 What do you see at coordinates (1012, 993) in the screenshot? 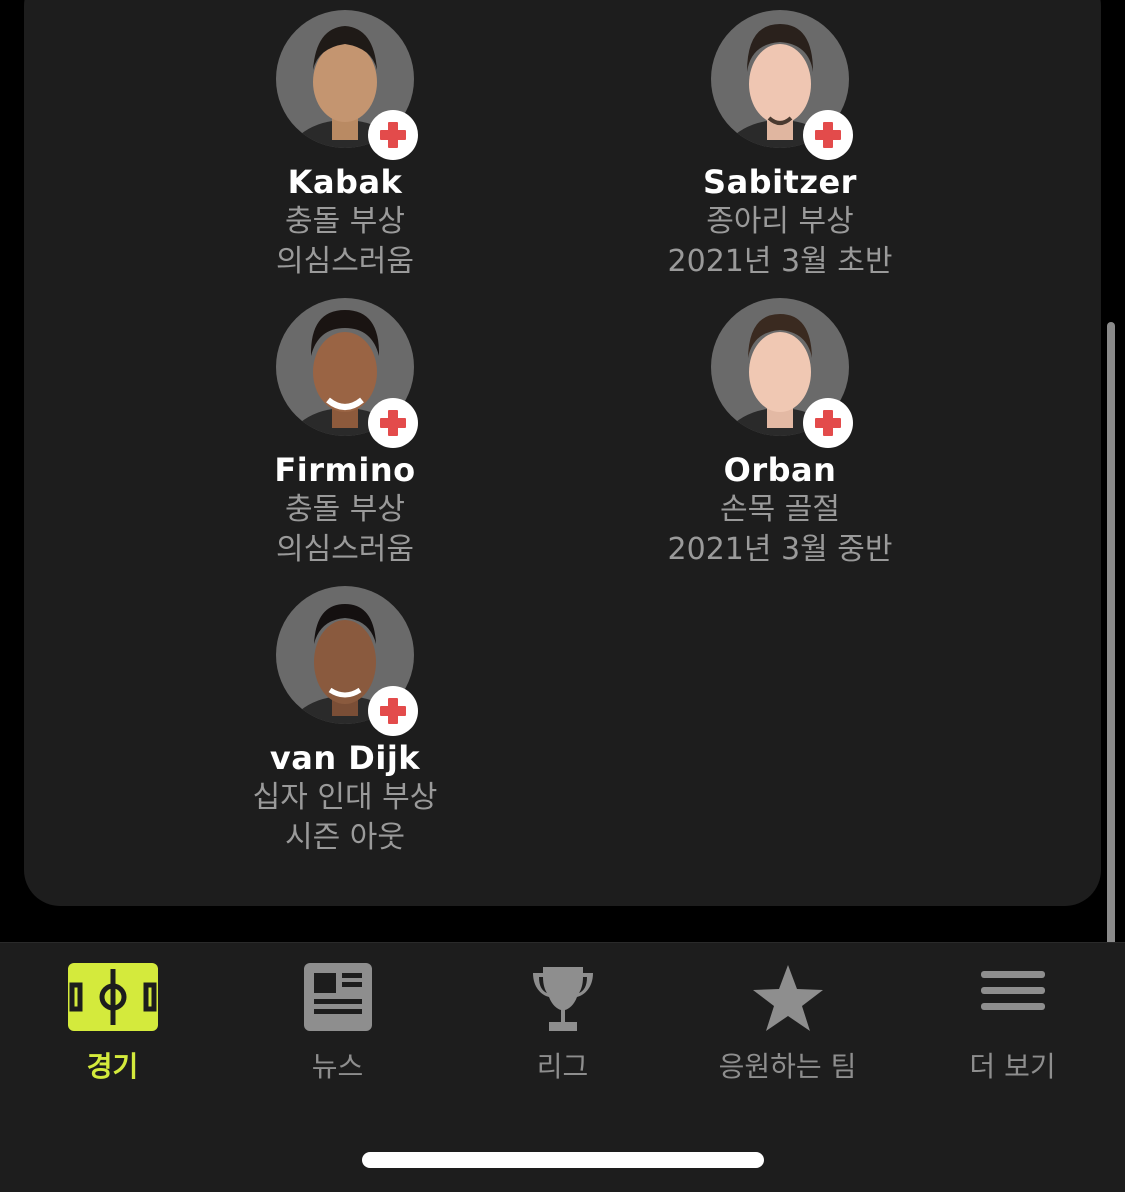
I see `menu-icon` at bounding box center [1012, 993].